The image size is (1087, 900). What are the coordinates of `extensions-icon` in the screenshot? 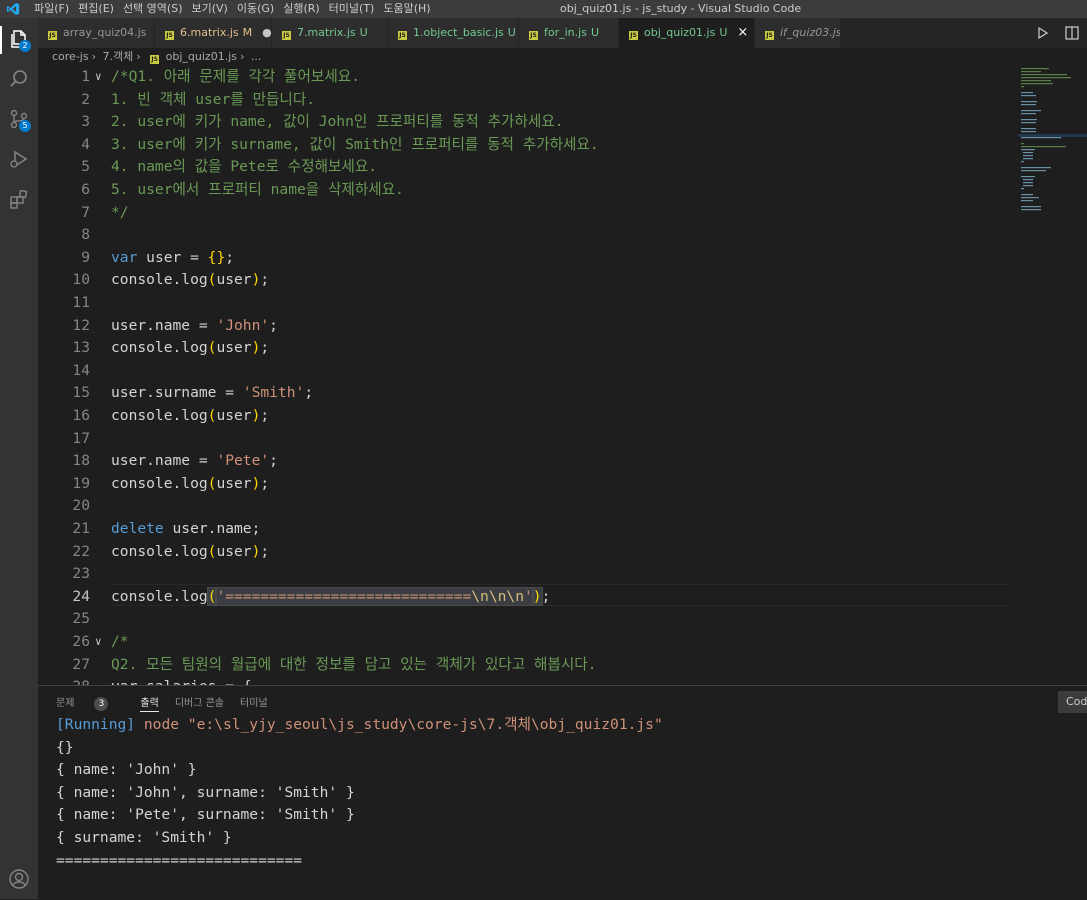 It's located at (19, 199).